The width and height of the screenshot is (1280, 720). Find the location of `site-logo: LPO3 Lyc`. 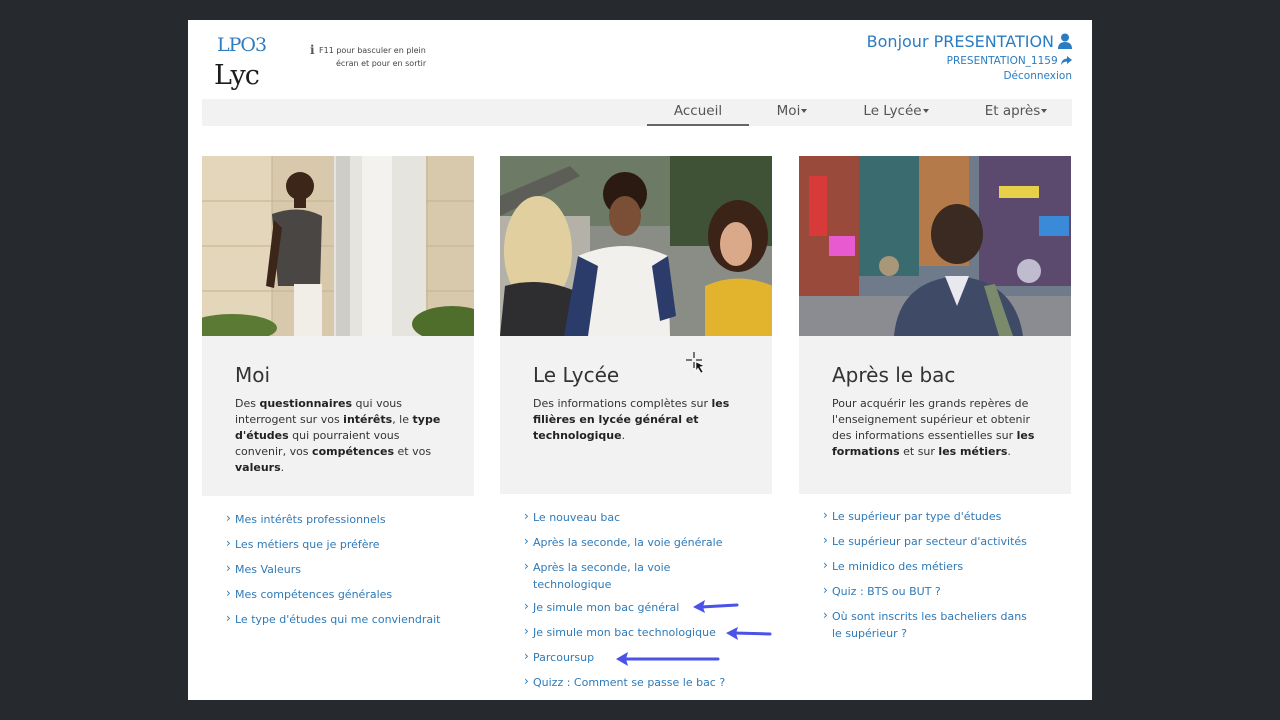

site-logo: LPO3 Lyc is located at coordinates (244, 60).